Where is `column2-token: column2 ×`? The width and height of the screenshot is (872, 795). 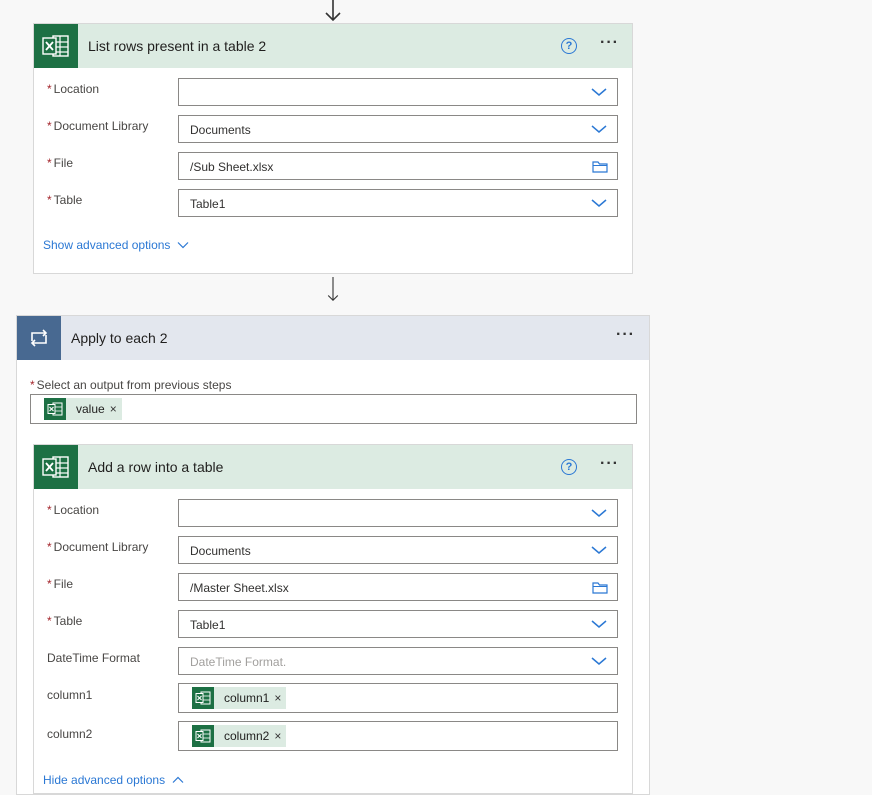 column2-token: column2 × is located at coordinates (239, 736).